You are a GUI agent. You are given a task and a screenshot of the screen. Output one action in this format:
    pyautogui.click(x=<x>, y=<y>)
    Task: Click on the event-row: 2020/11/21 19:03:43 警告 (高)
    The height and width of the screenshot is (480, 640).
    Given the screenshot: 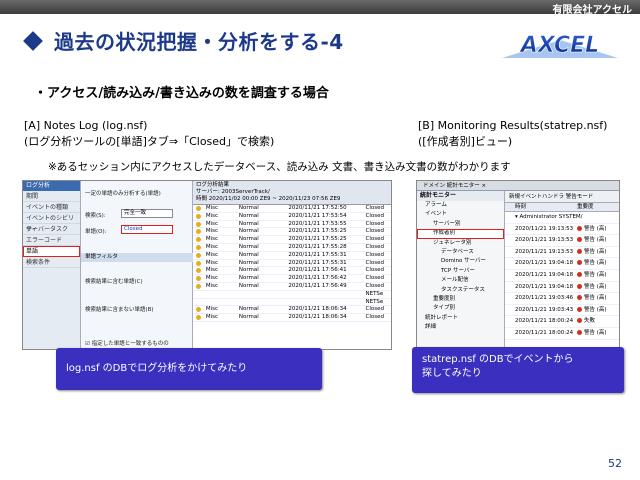 What is the action you would take?
    pyautogui.click(x=562, y=311)
    